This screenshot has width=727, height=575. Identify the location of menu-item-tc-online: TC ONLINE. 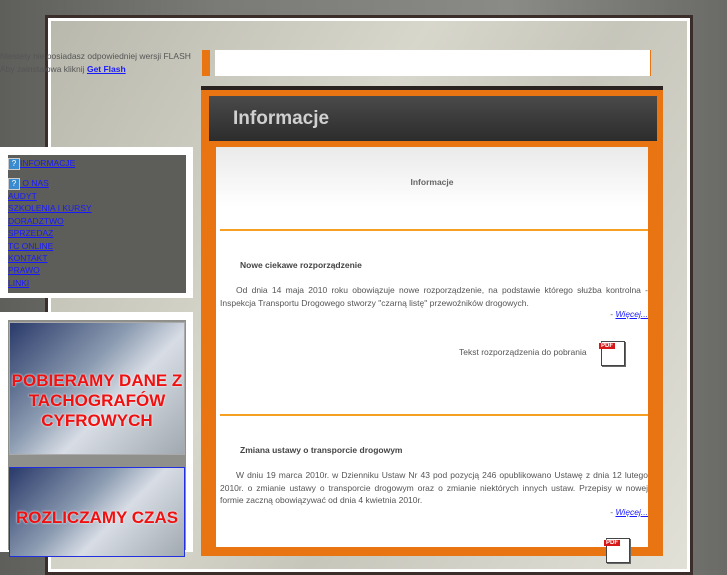
(97, 246).